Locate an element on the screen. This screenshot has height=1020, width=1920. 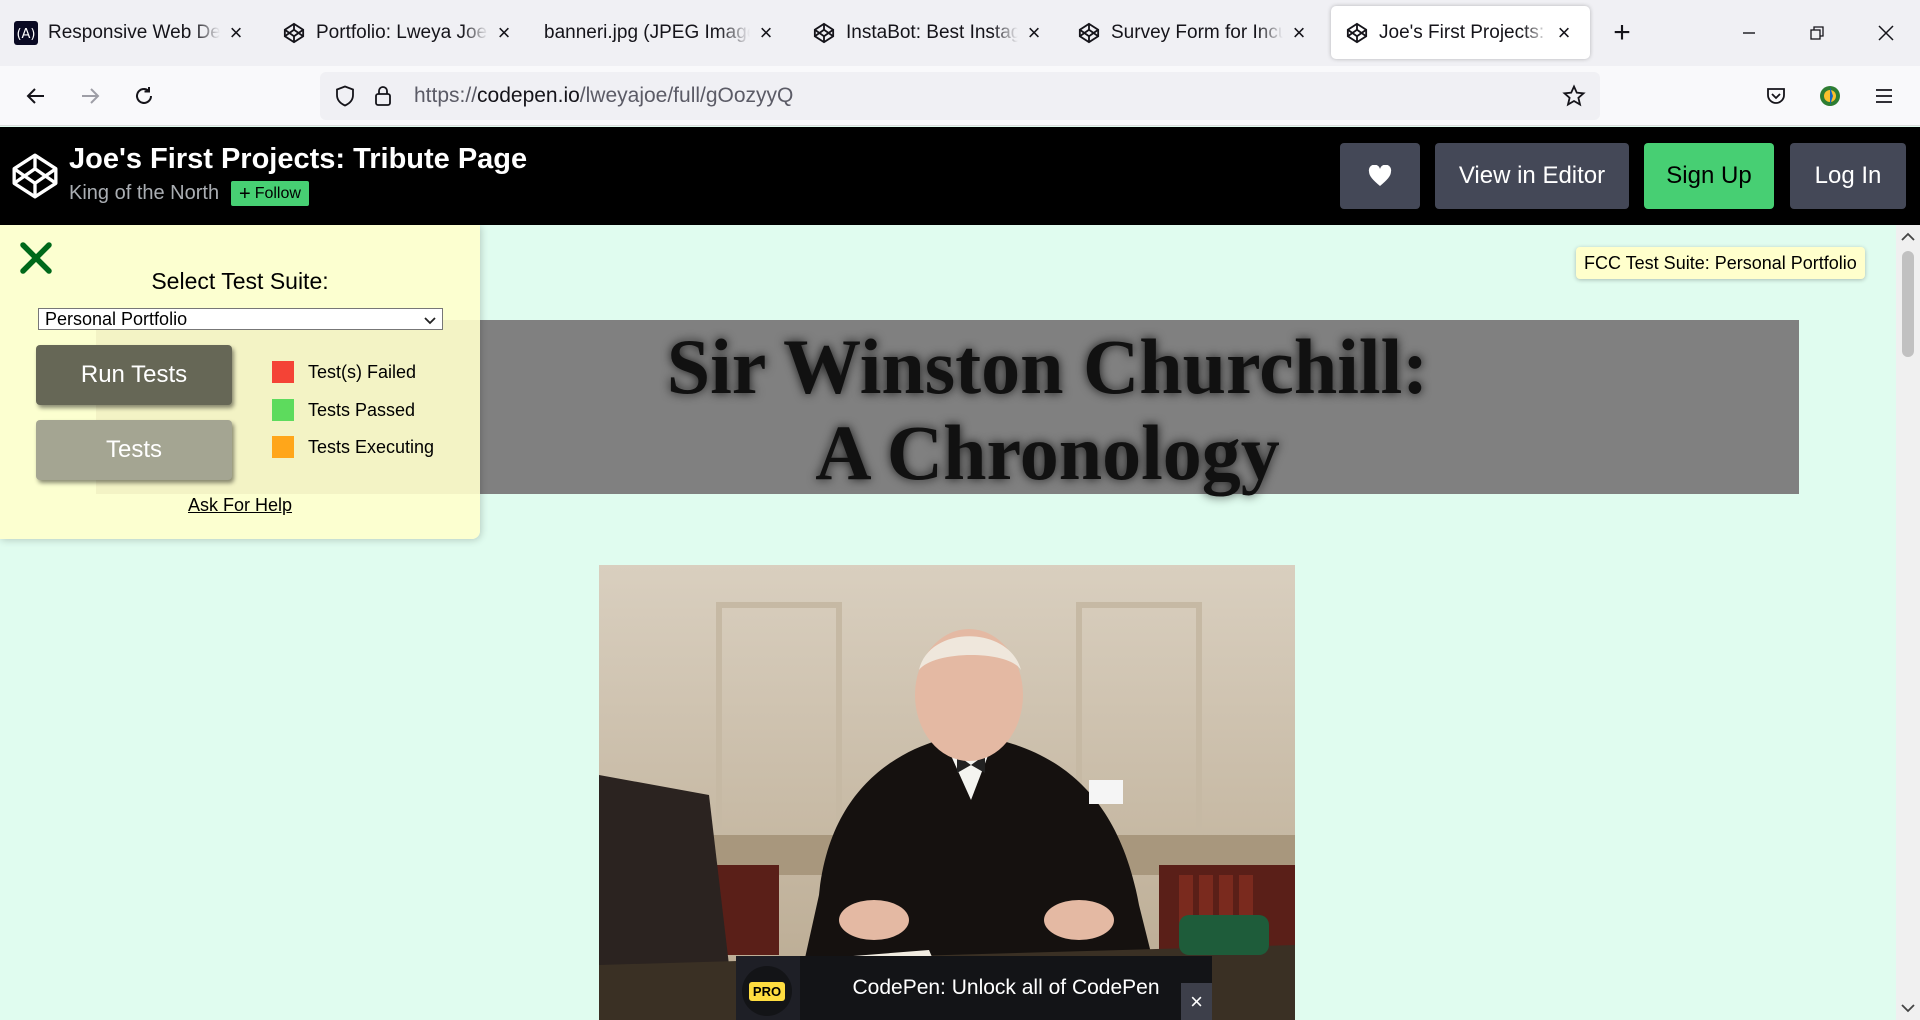
sign-up-button: Sign Up is located at coordinates (1709, 176).